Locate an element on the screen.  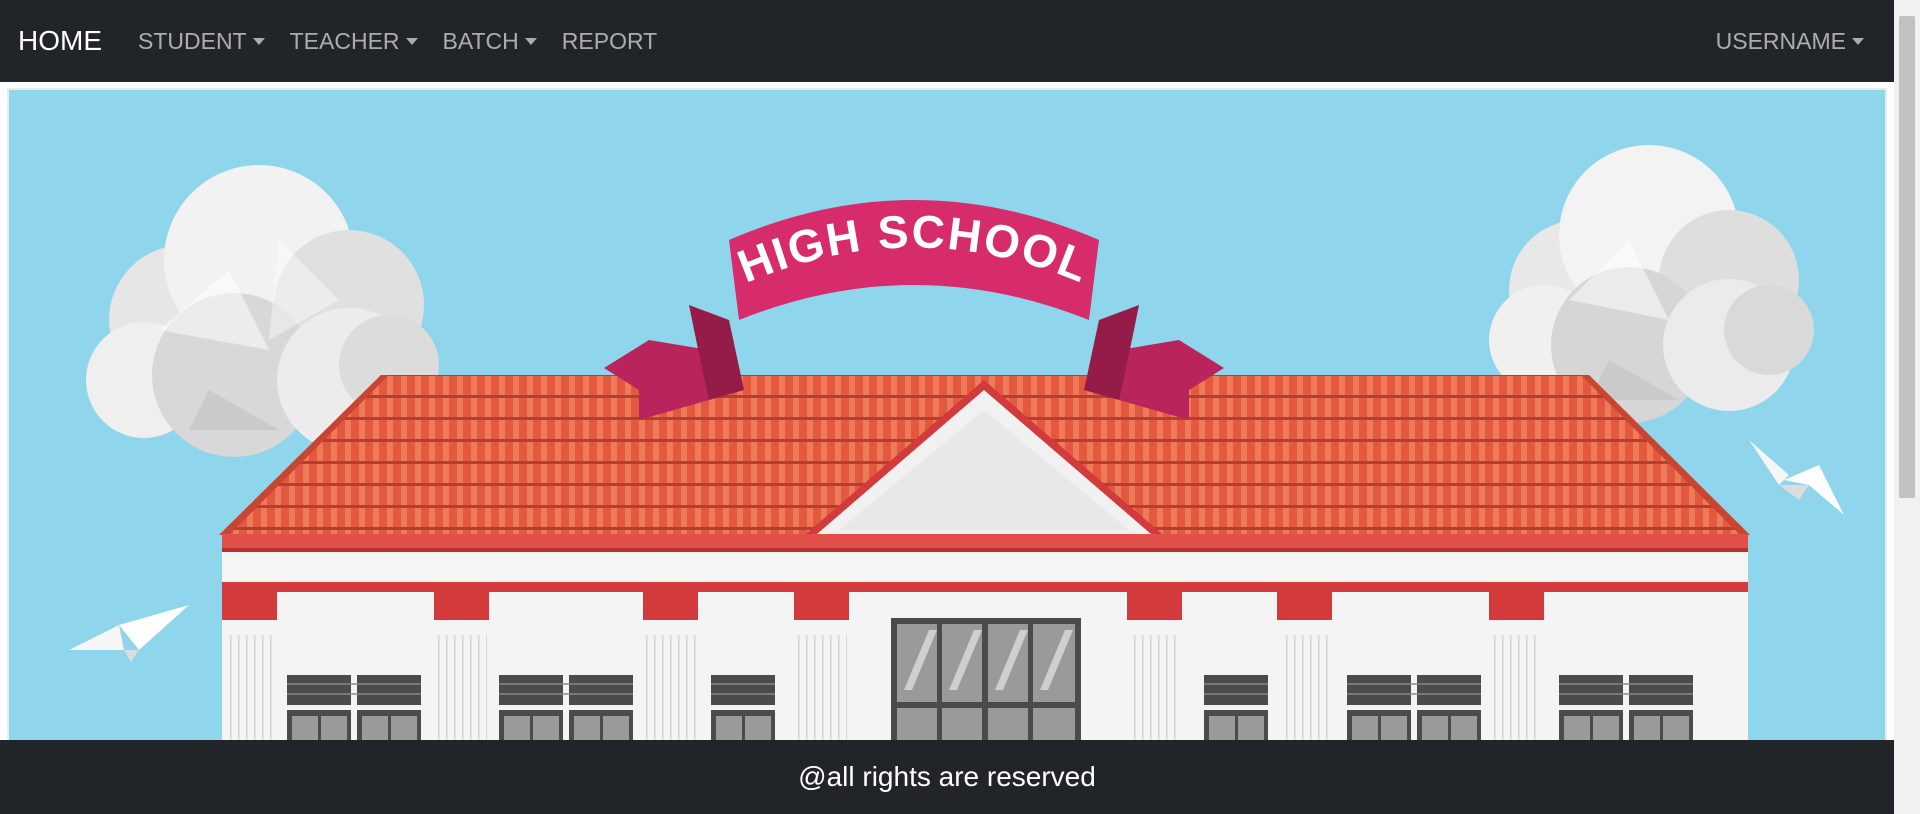
nav-report-link: REPORT is located at coordinates (609, 41).